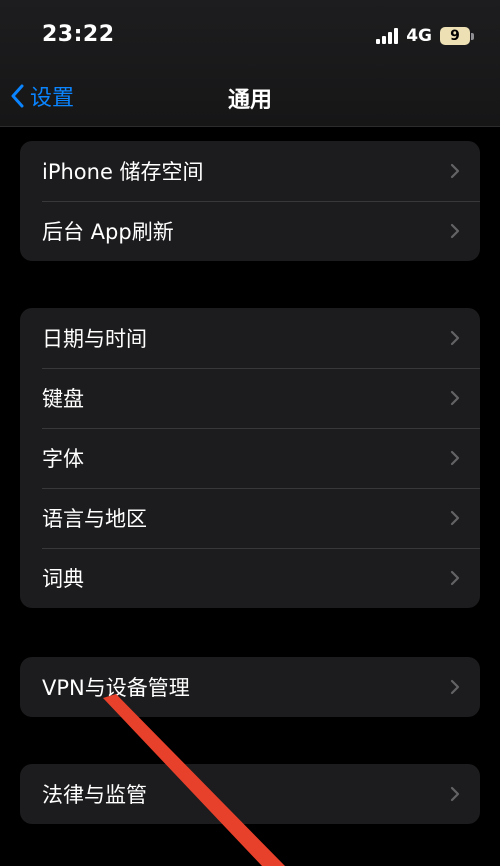 Image resolution: width=500 pixels, height=866 pixels. I want to click on row-label: iPhone 储存空间, so click(123, 172).